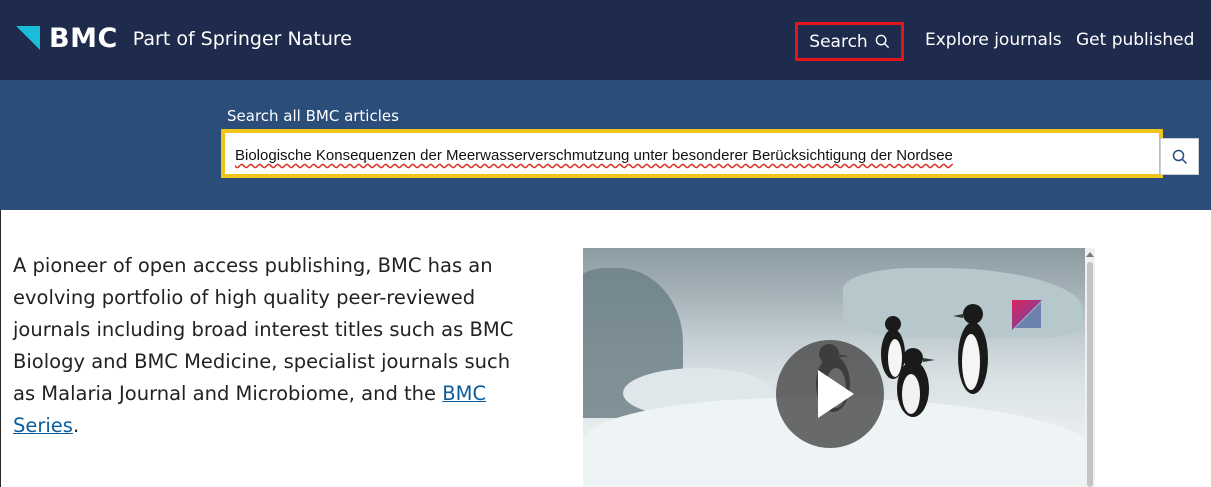 Image resolution: width=1211 pixels, height=487 pixels. I want to click on nav-explore-journals-link: Explore journals, so click(993, 40).